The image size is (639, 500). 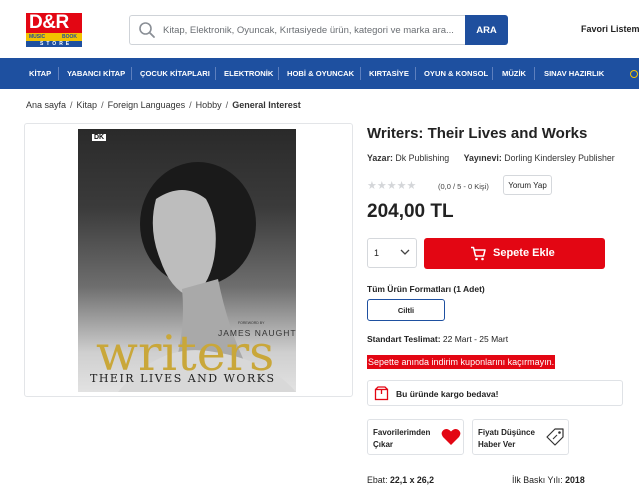 What do you see at coordinates (147, 30) in the screenshot?
I see `search-icon` at bounding box center [147, 30].